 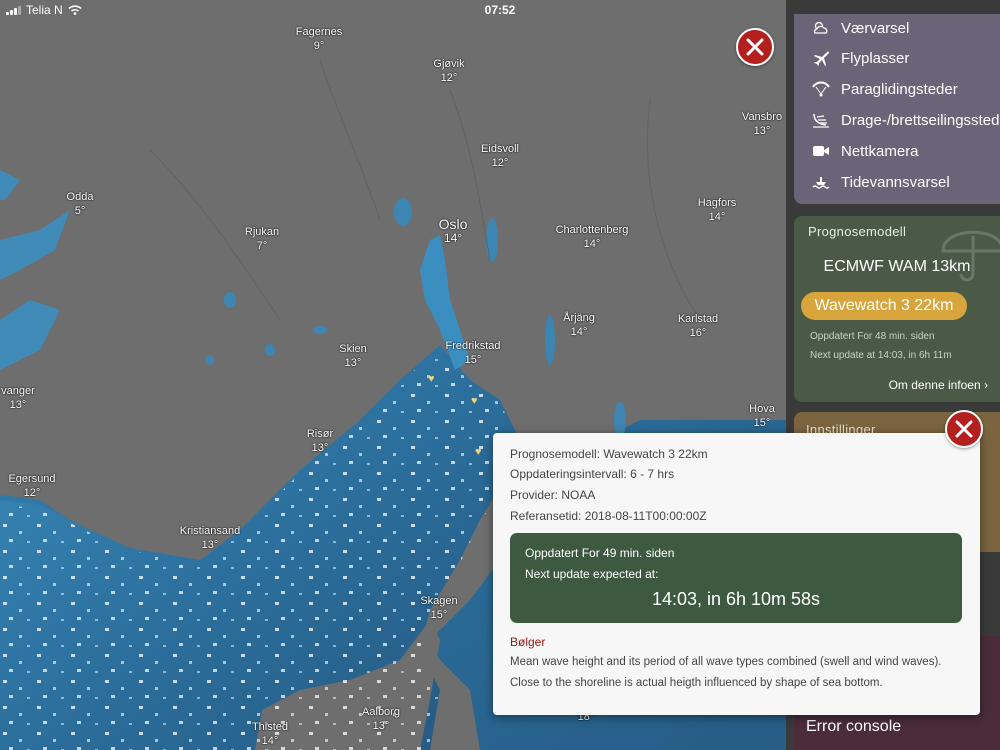 What do you see at coordinates (473, 346) in the screenshot?
I see `city-name: Fredrikstad` at bounding box center [473, 346].